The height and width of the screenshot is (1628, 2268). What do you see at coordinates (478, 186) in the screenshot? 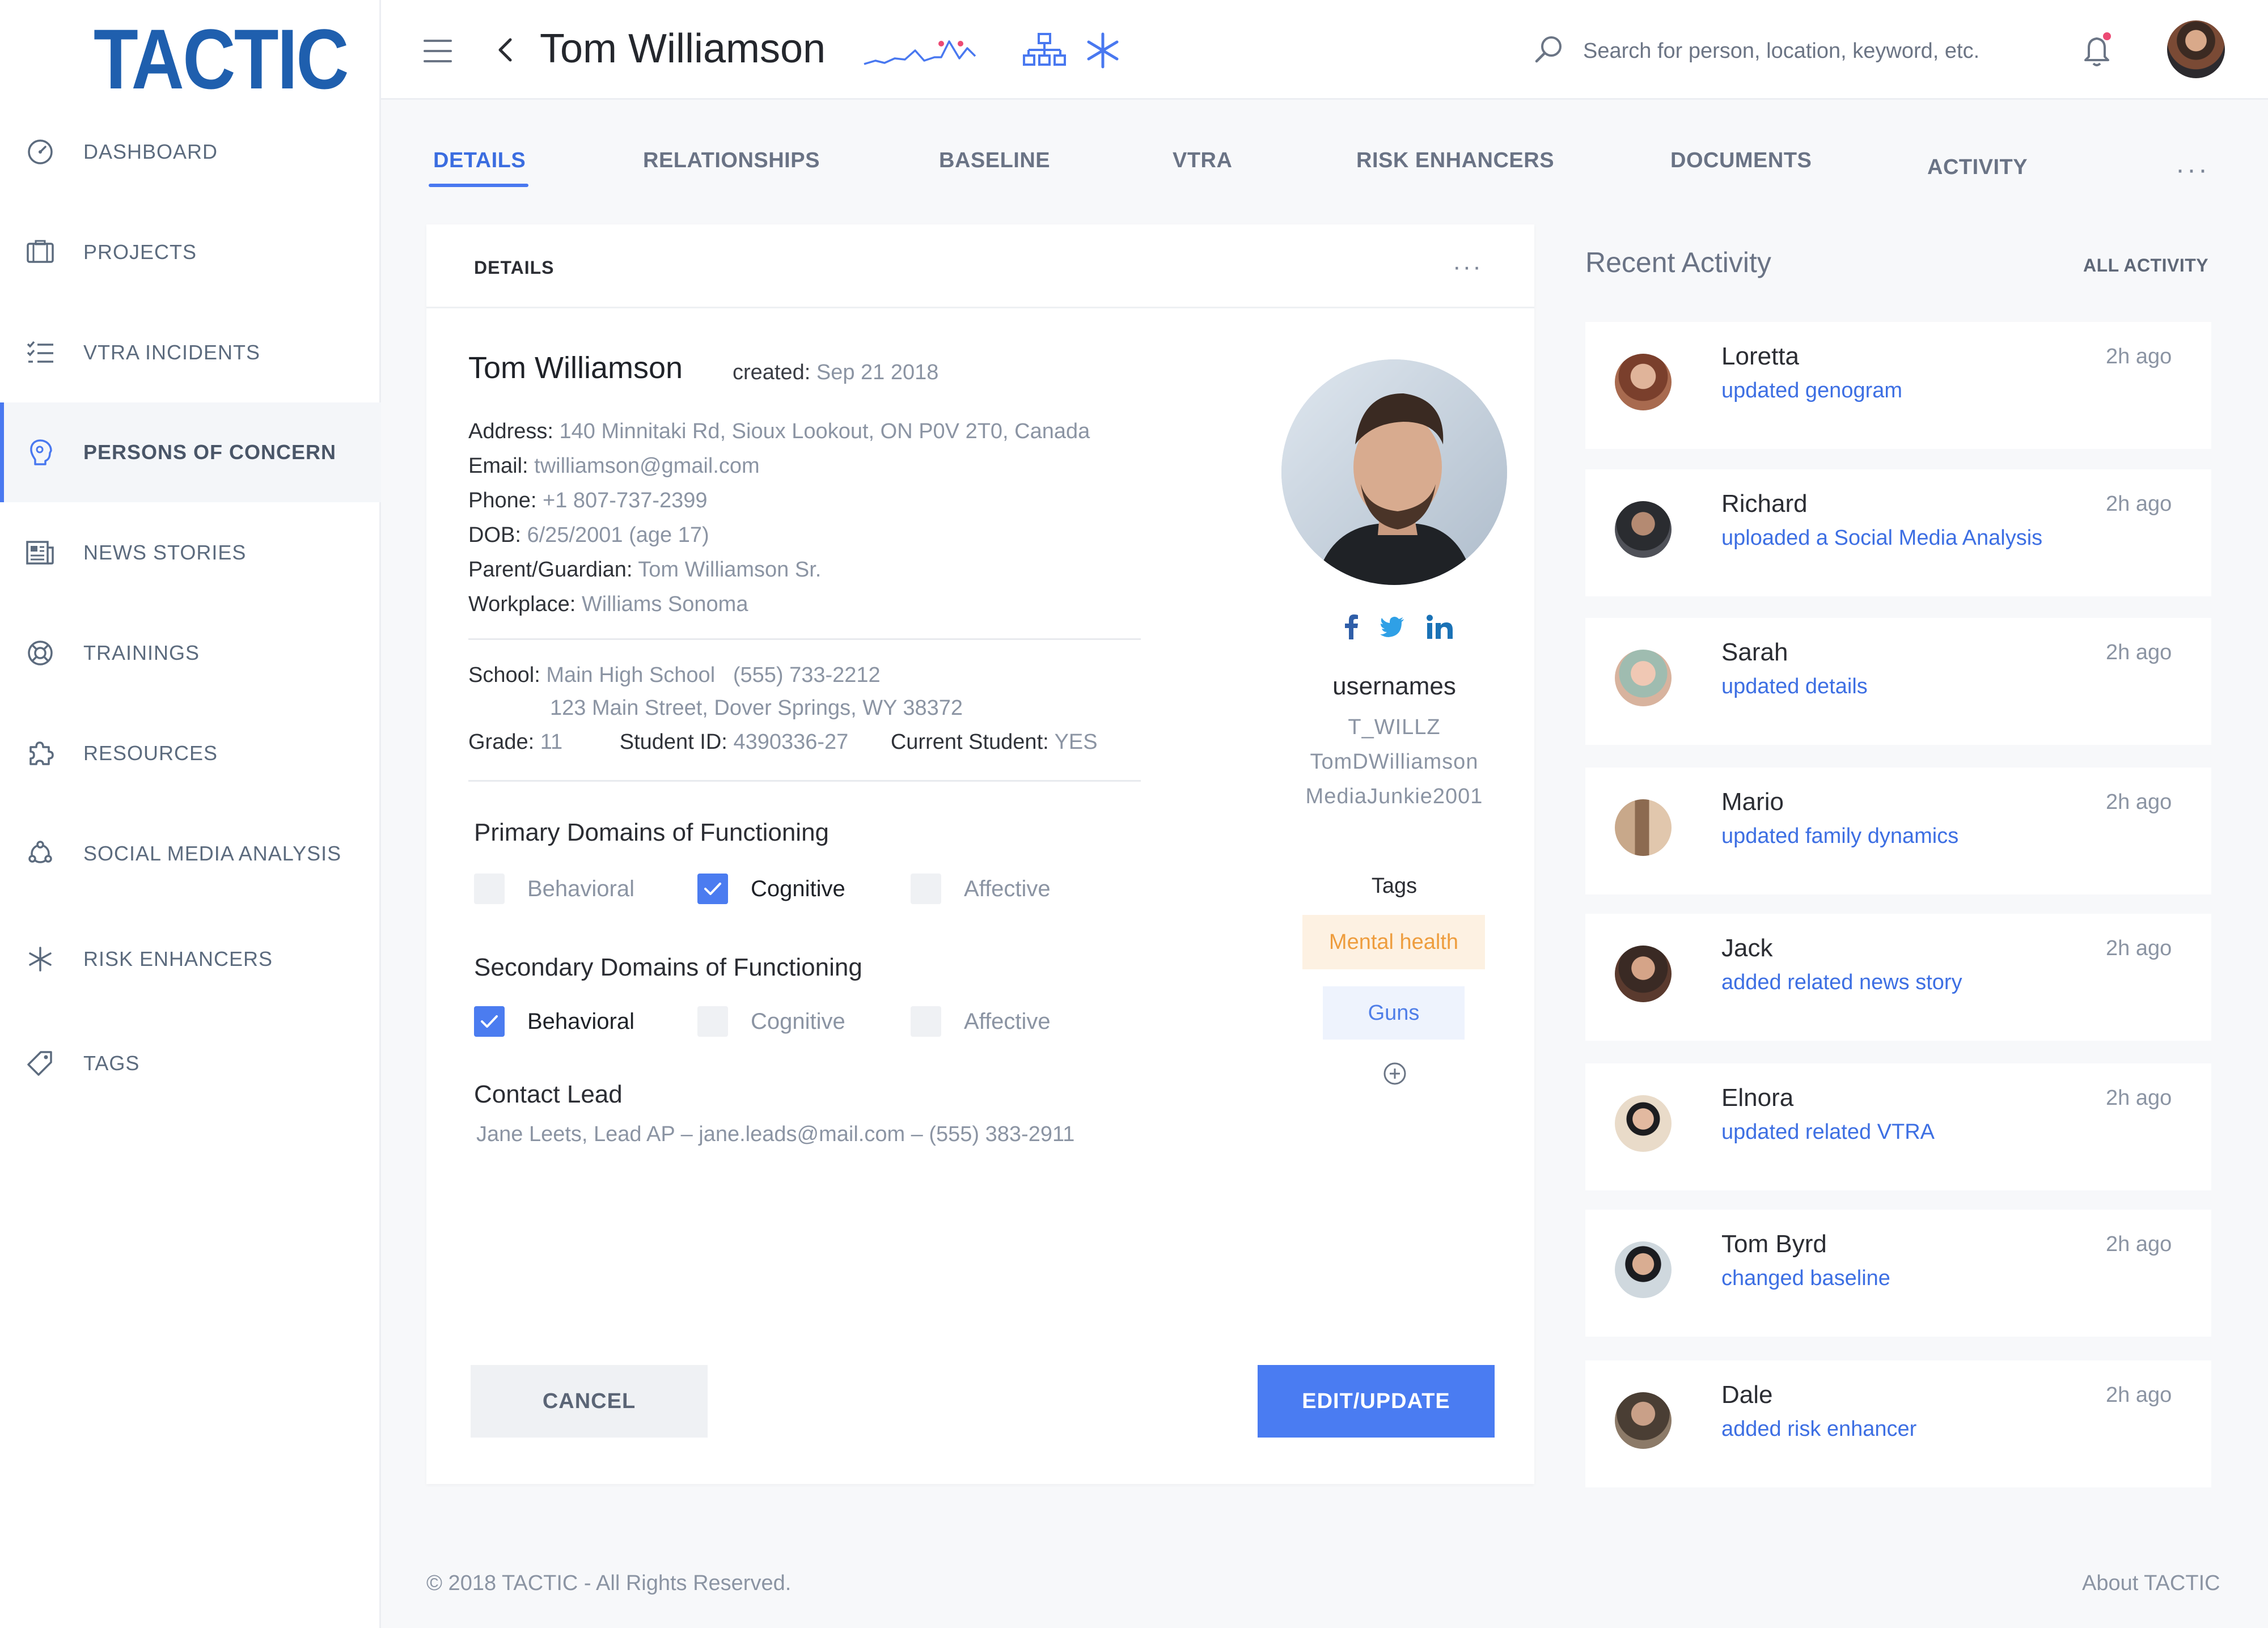
I see `active-tab-indicator` at bounding box center [478, 186].